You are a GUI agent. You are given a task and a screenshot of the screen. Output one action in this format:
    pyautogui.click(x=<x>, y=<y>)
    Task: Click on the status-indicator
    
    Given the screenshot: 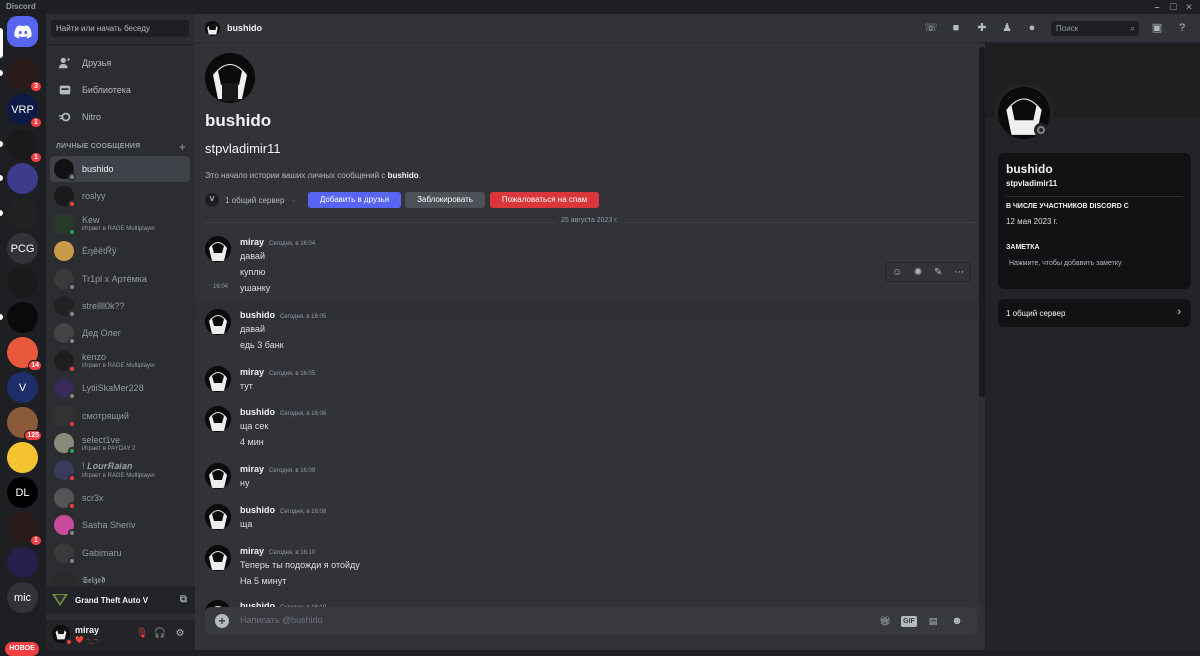 What is the action you would take?
    pyautogui.click(x=72, y=478)
    